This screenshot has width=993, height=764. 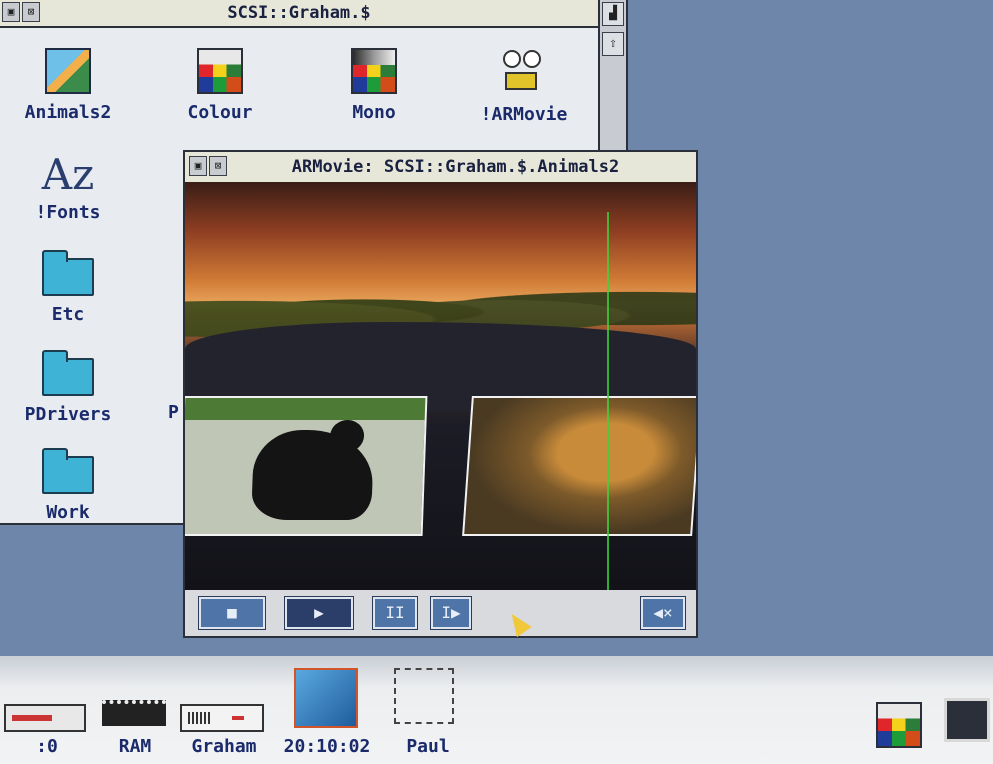 I want to click on guide-line, so click(x=608, y=401).